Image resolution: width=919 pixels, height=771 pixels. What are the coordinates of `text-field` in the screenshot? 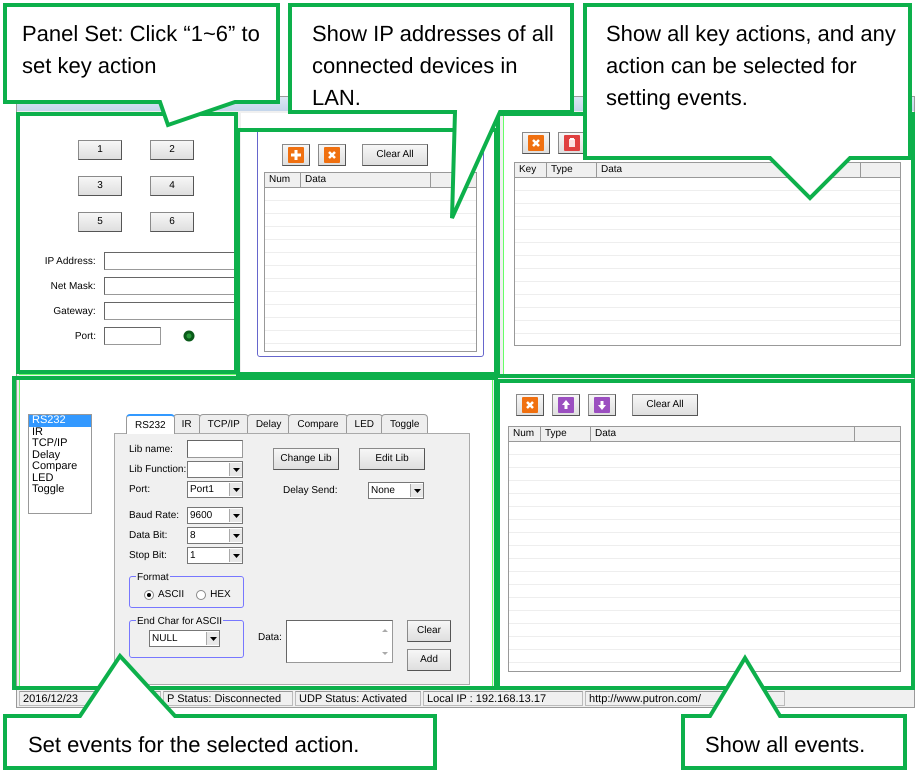 It's located at (215, 449).